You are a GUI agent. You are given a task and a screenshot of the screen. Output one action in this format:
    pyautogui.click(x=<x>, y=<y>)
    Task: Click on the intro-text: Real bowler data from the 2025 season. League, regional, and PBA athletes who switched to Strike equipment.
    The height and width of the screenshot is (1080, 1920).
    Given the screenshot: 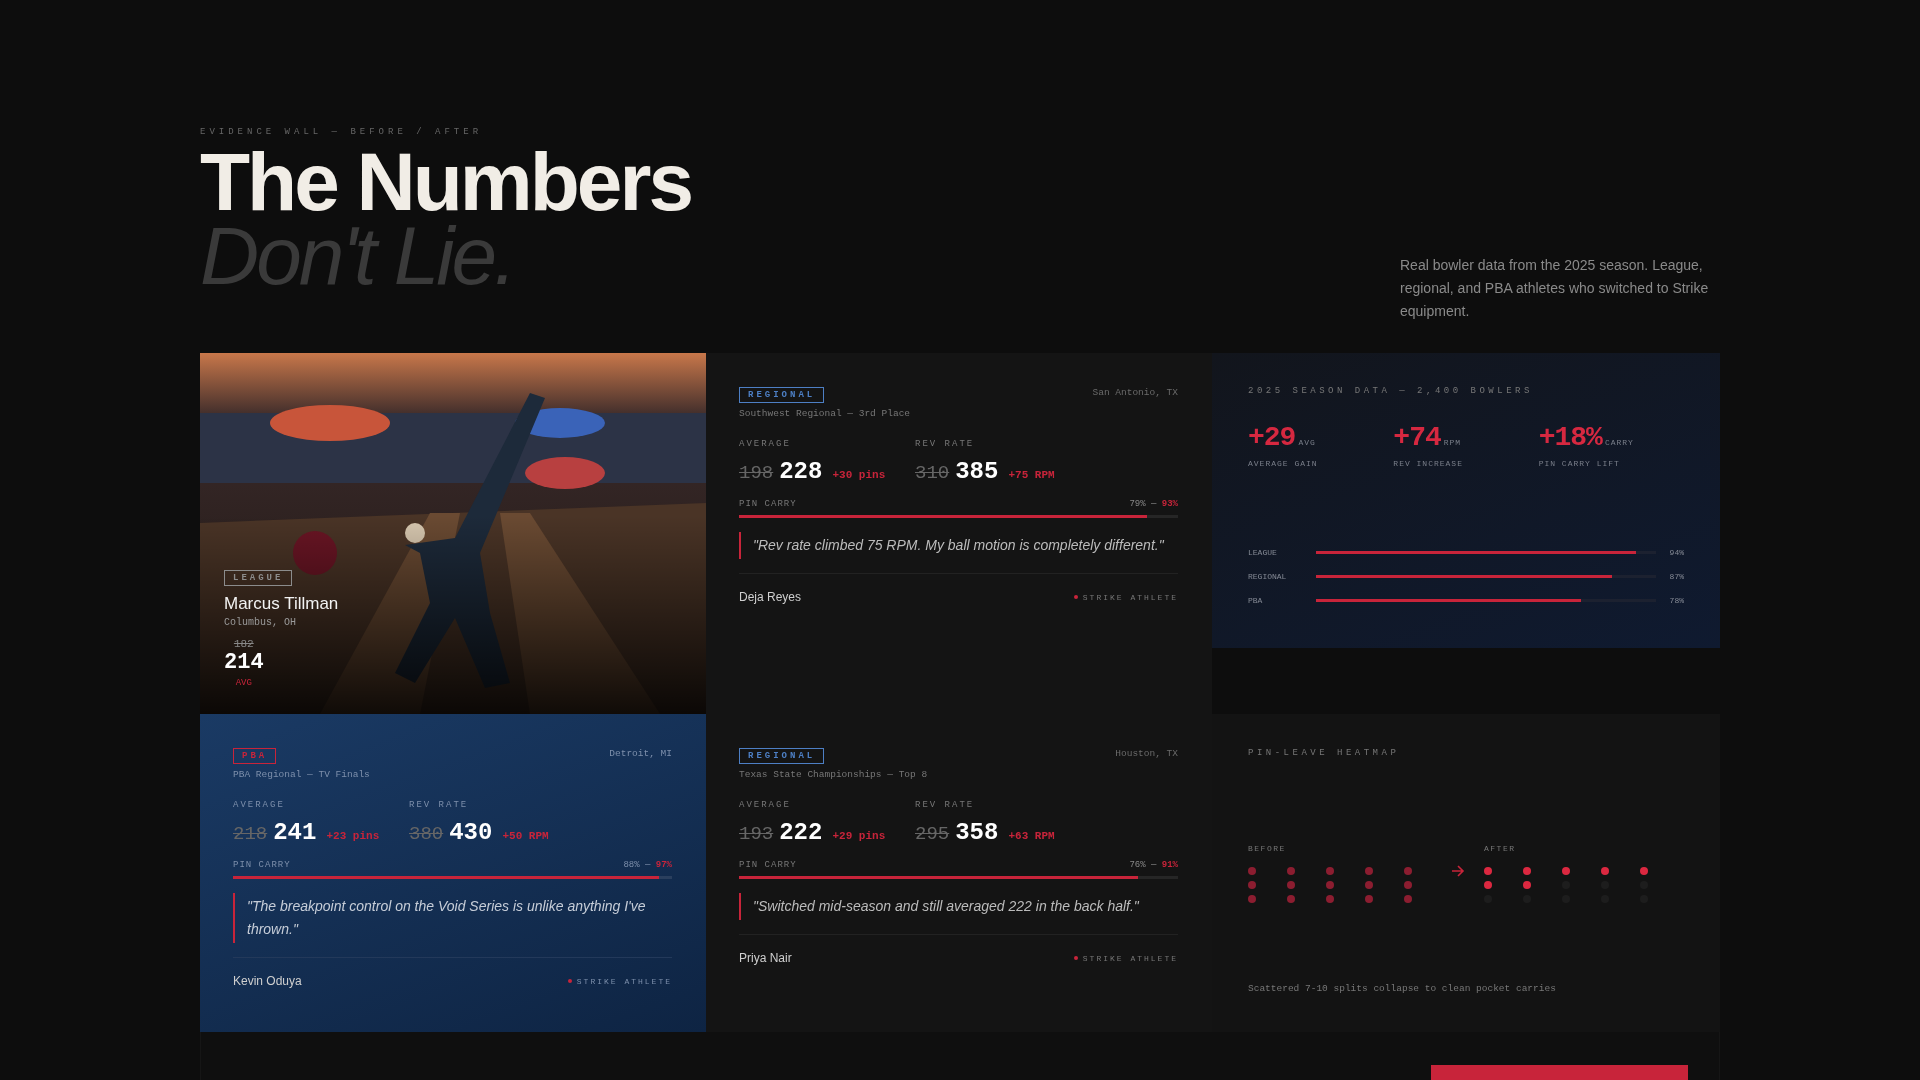 What is the action you would take?
    pyautogui.click(x=1555, y=288)
    